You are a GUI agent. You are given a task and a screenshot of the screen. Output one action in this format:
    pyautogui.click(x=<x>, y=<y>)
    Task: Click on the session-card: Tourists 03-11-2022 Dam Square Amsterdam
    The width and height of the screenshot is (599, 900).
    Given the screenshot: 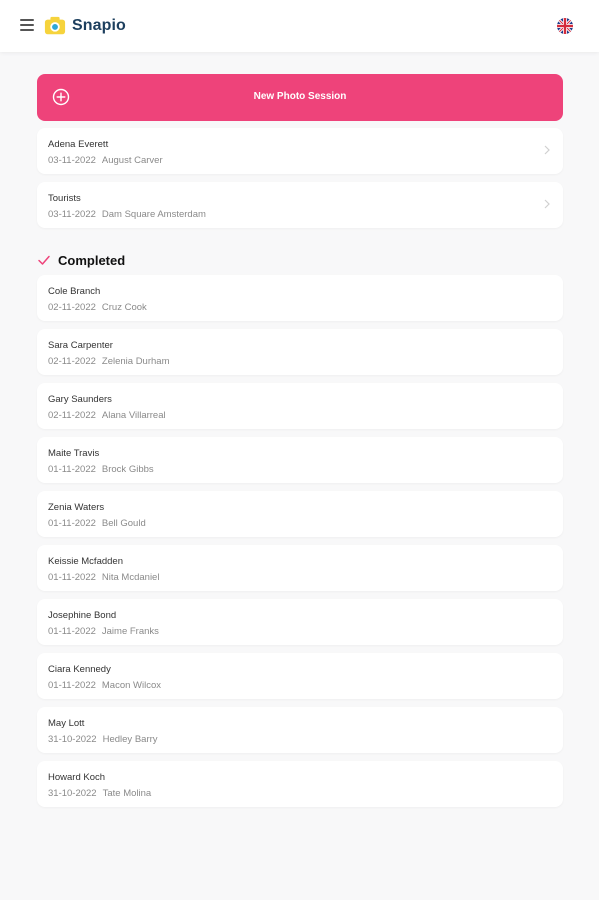 What is the action you would take?
    pyautogui.click(x=300, y=205)
    